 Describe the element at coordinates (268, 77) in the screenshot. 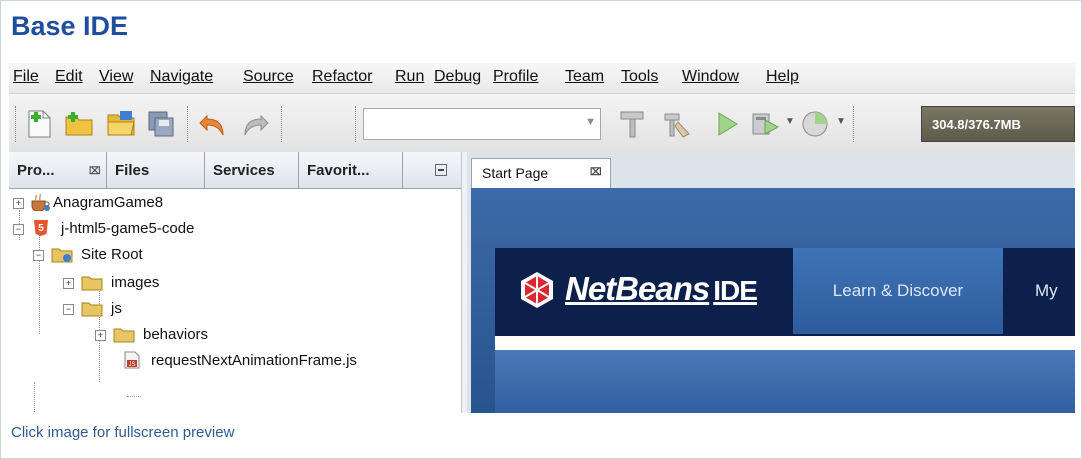

I see `menu-source: Source` at that location.